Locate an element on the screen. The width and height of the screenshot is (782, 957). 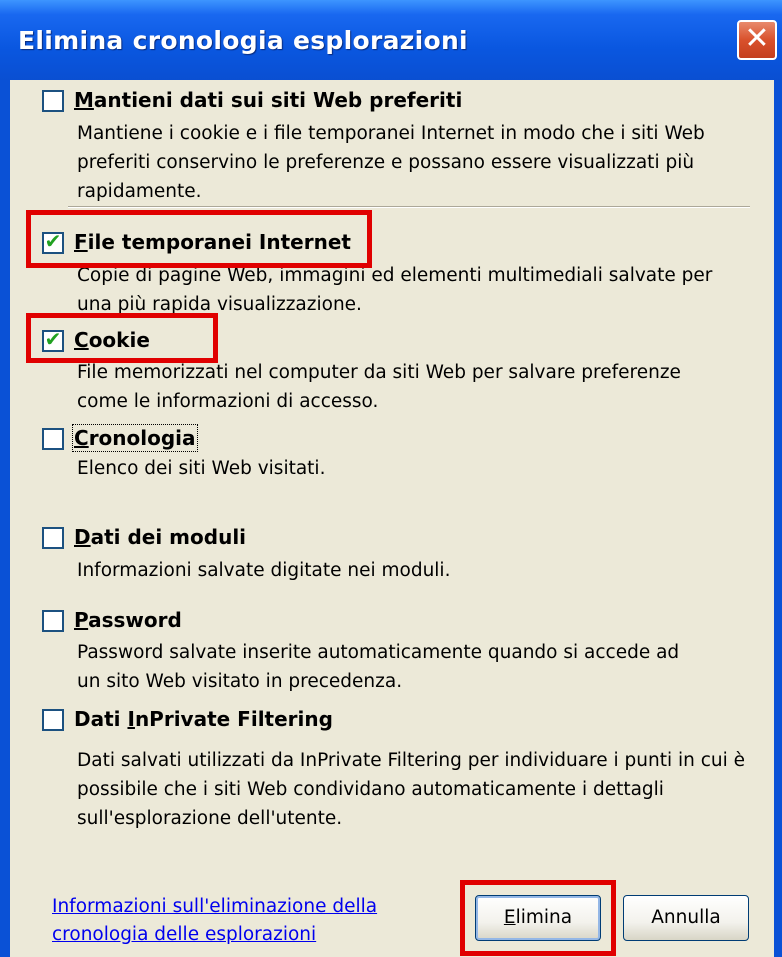
label-keep-favorites: Mantieni dati sui siti Web preferiti is located at coordinates (268, 100).